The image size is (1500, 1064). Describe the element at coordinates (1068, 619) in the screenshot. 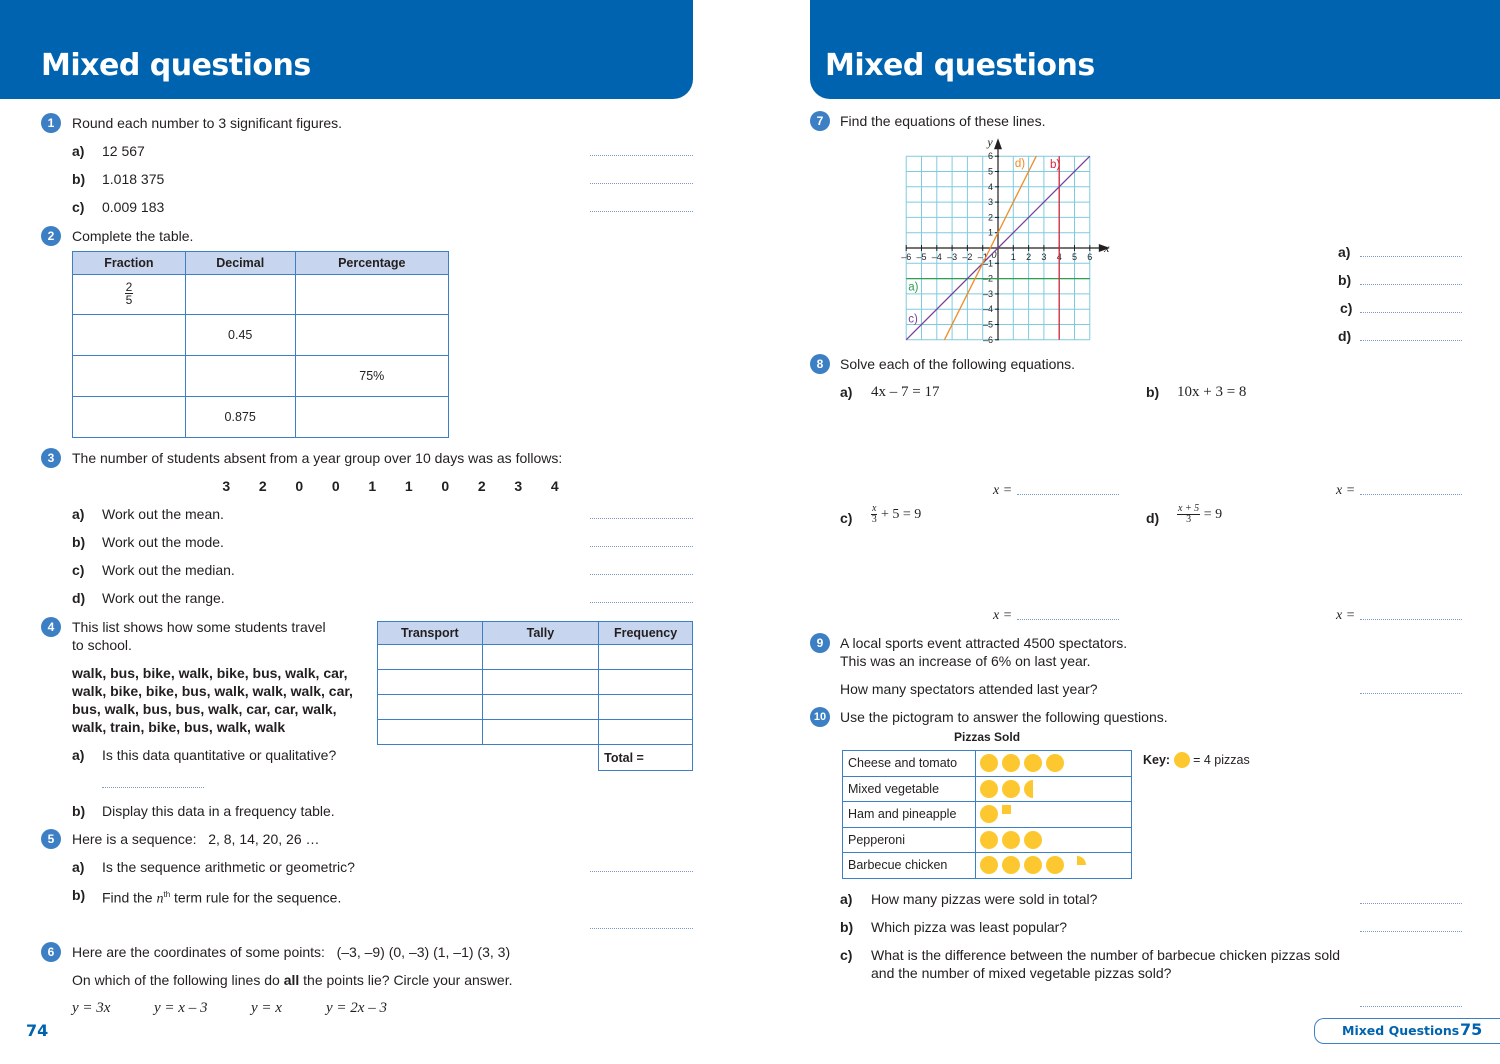

I see `q8-c-answer-line` at that location.